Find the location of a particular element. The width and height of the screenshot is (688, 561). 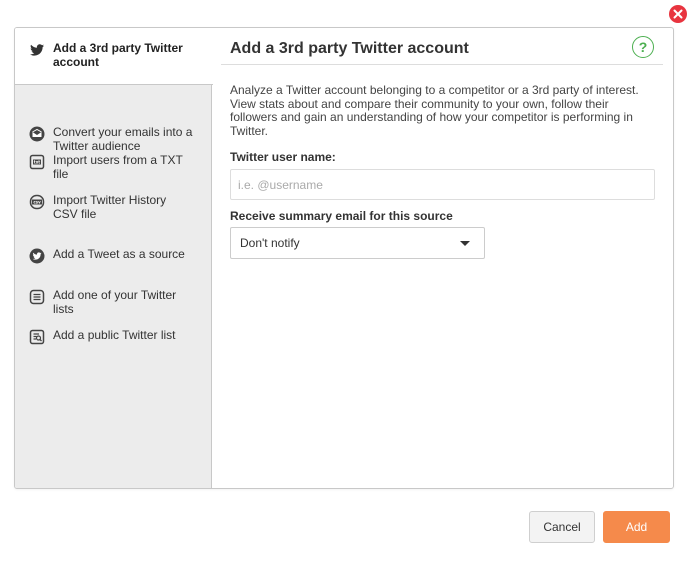

sidebar-item-label: Import users from a TXT file is located at coordinates (118, 167).